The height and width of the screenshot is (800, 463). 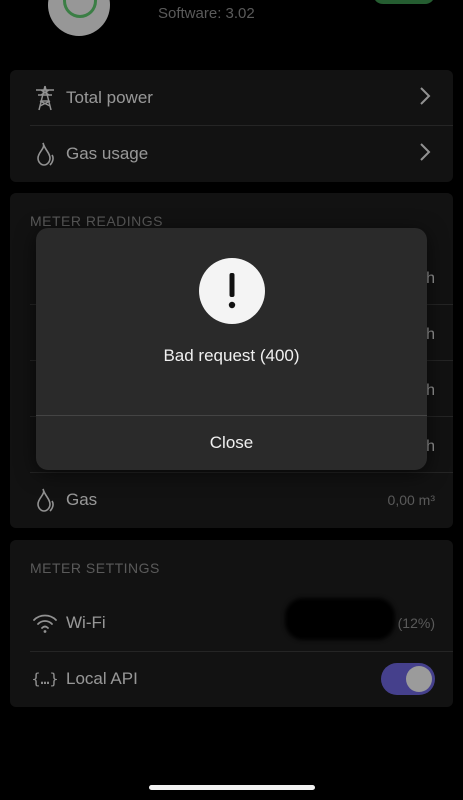 What do you see at coordinates (231, 443) in the screenshot?
I see `close-button: Close` at bounding box center [231, 443].